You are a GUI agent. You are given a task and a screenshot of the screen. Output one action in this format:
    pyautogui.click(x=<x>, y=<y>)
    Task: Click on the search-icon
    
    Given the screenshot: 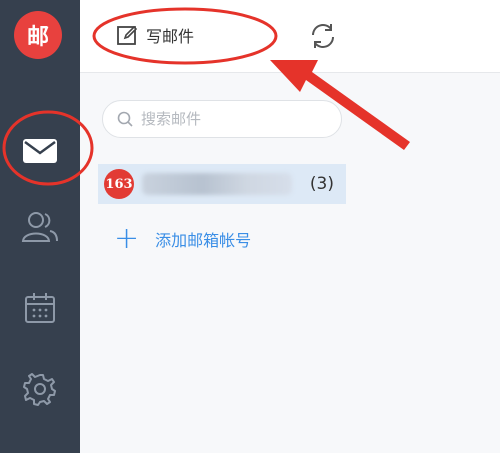 What is the action you would take?
    pyautogui.click(x=125, y=119)
    